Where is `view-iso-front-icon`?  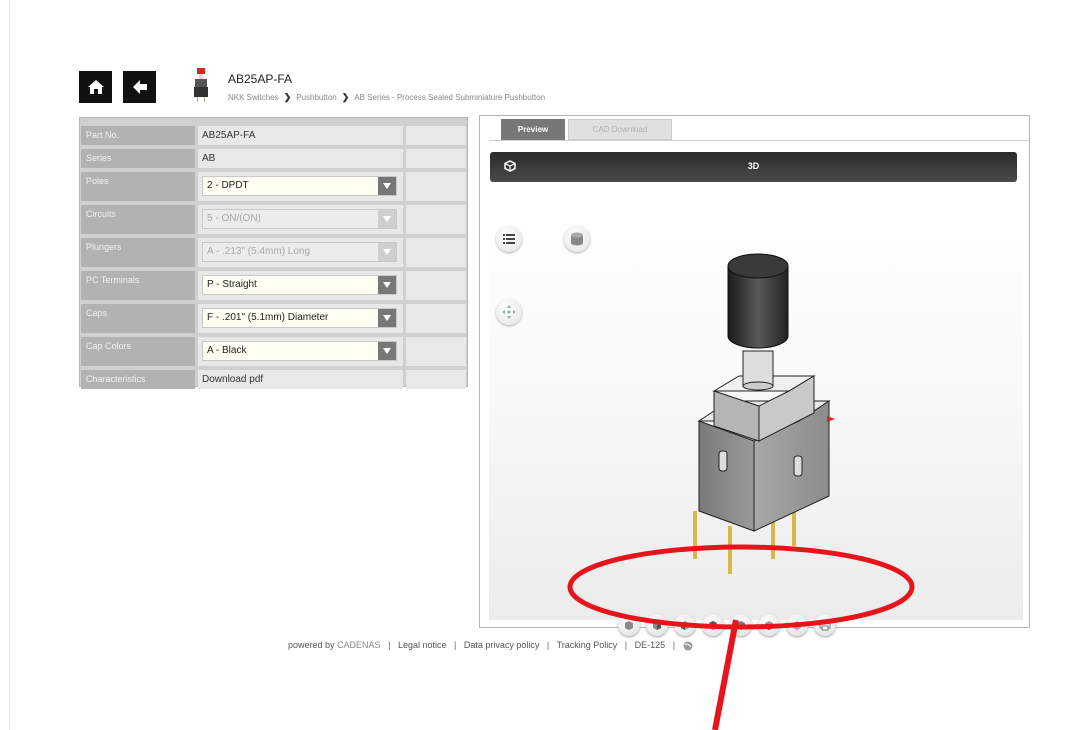
view-iso-front-icon is located at coordinates (629, 625).